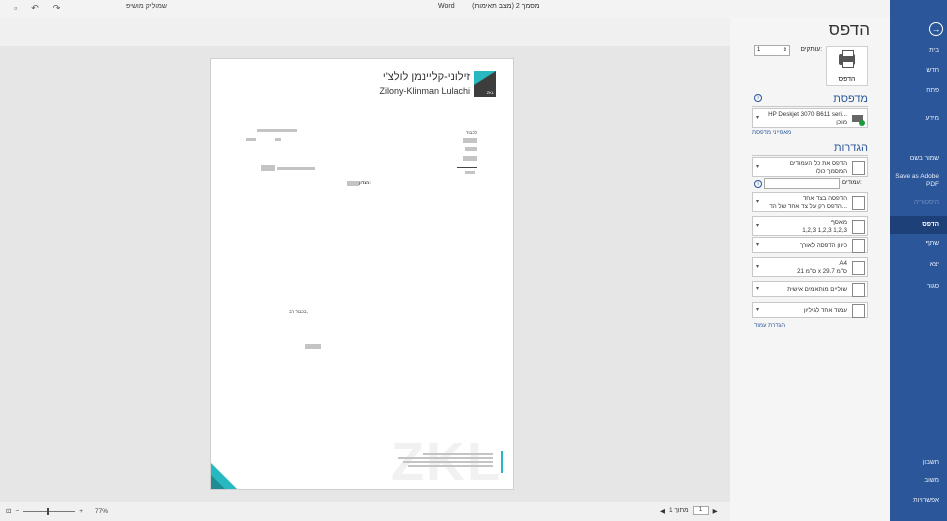  Describe the element at coordinates (365, 182) in the screenshot. I see `re-label: הנדון:` at that location.